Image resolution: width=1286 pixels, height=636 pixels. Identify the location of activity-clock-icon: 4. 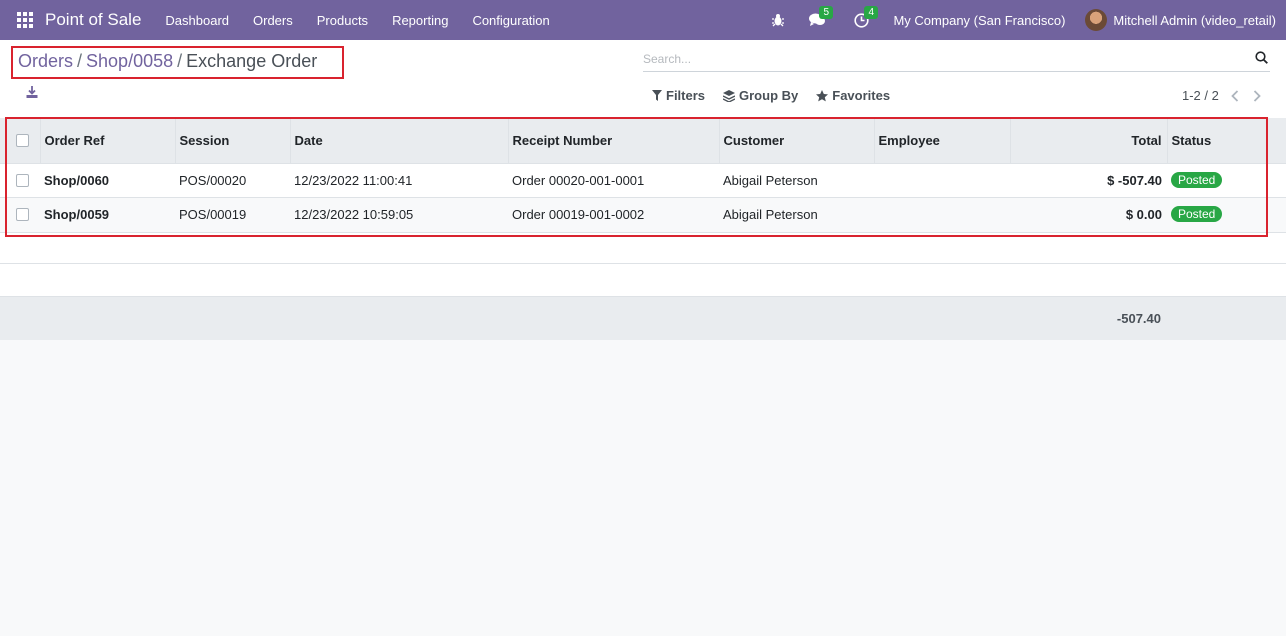
(866, 16).